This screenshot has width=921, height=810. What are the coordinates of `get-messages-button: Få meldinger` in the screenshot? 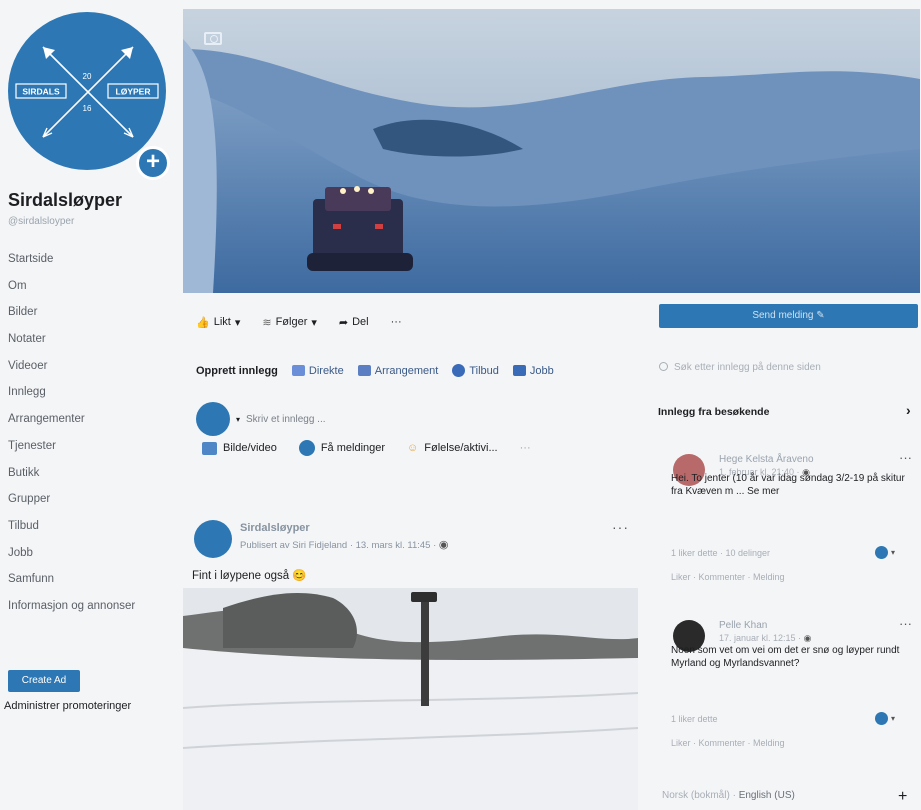 It's located at (342, 448).